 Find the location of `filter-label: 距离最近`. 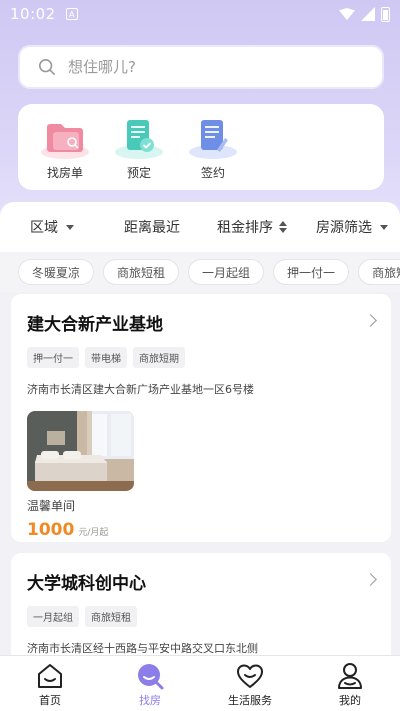

filter-label: 距离最近 is located at coordinates (152, 228).